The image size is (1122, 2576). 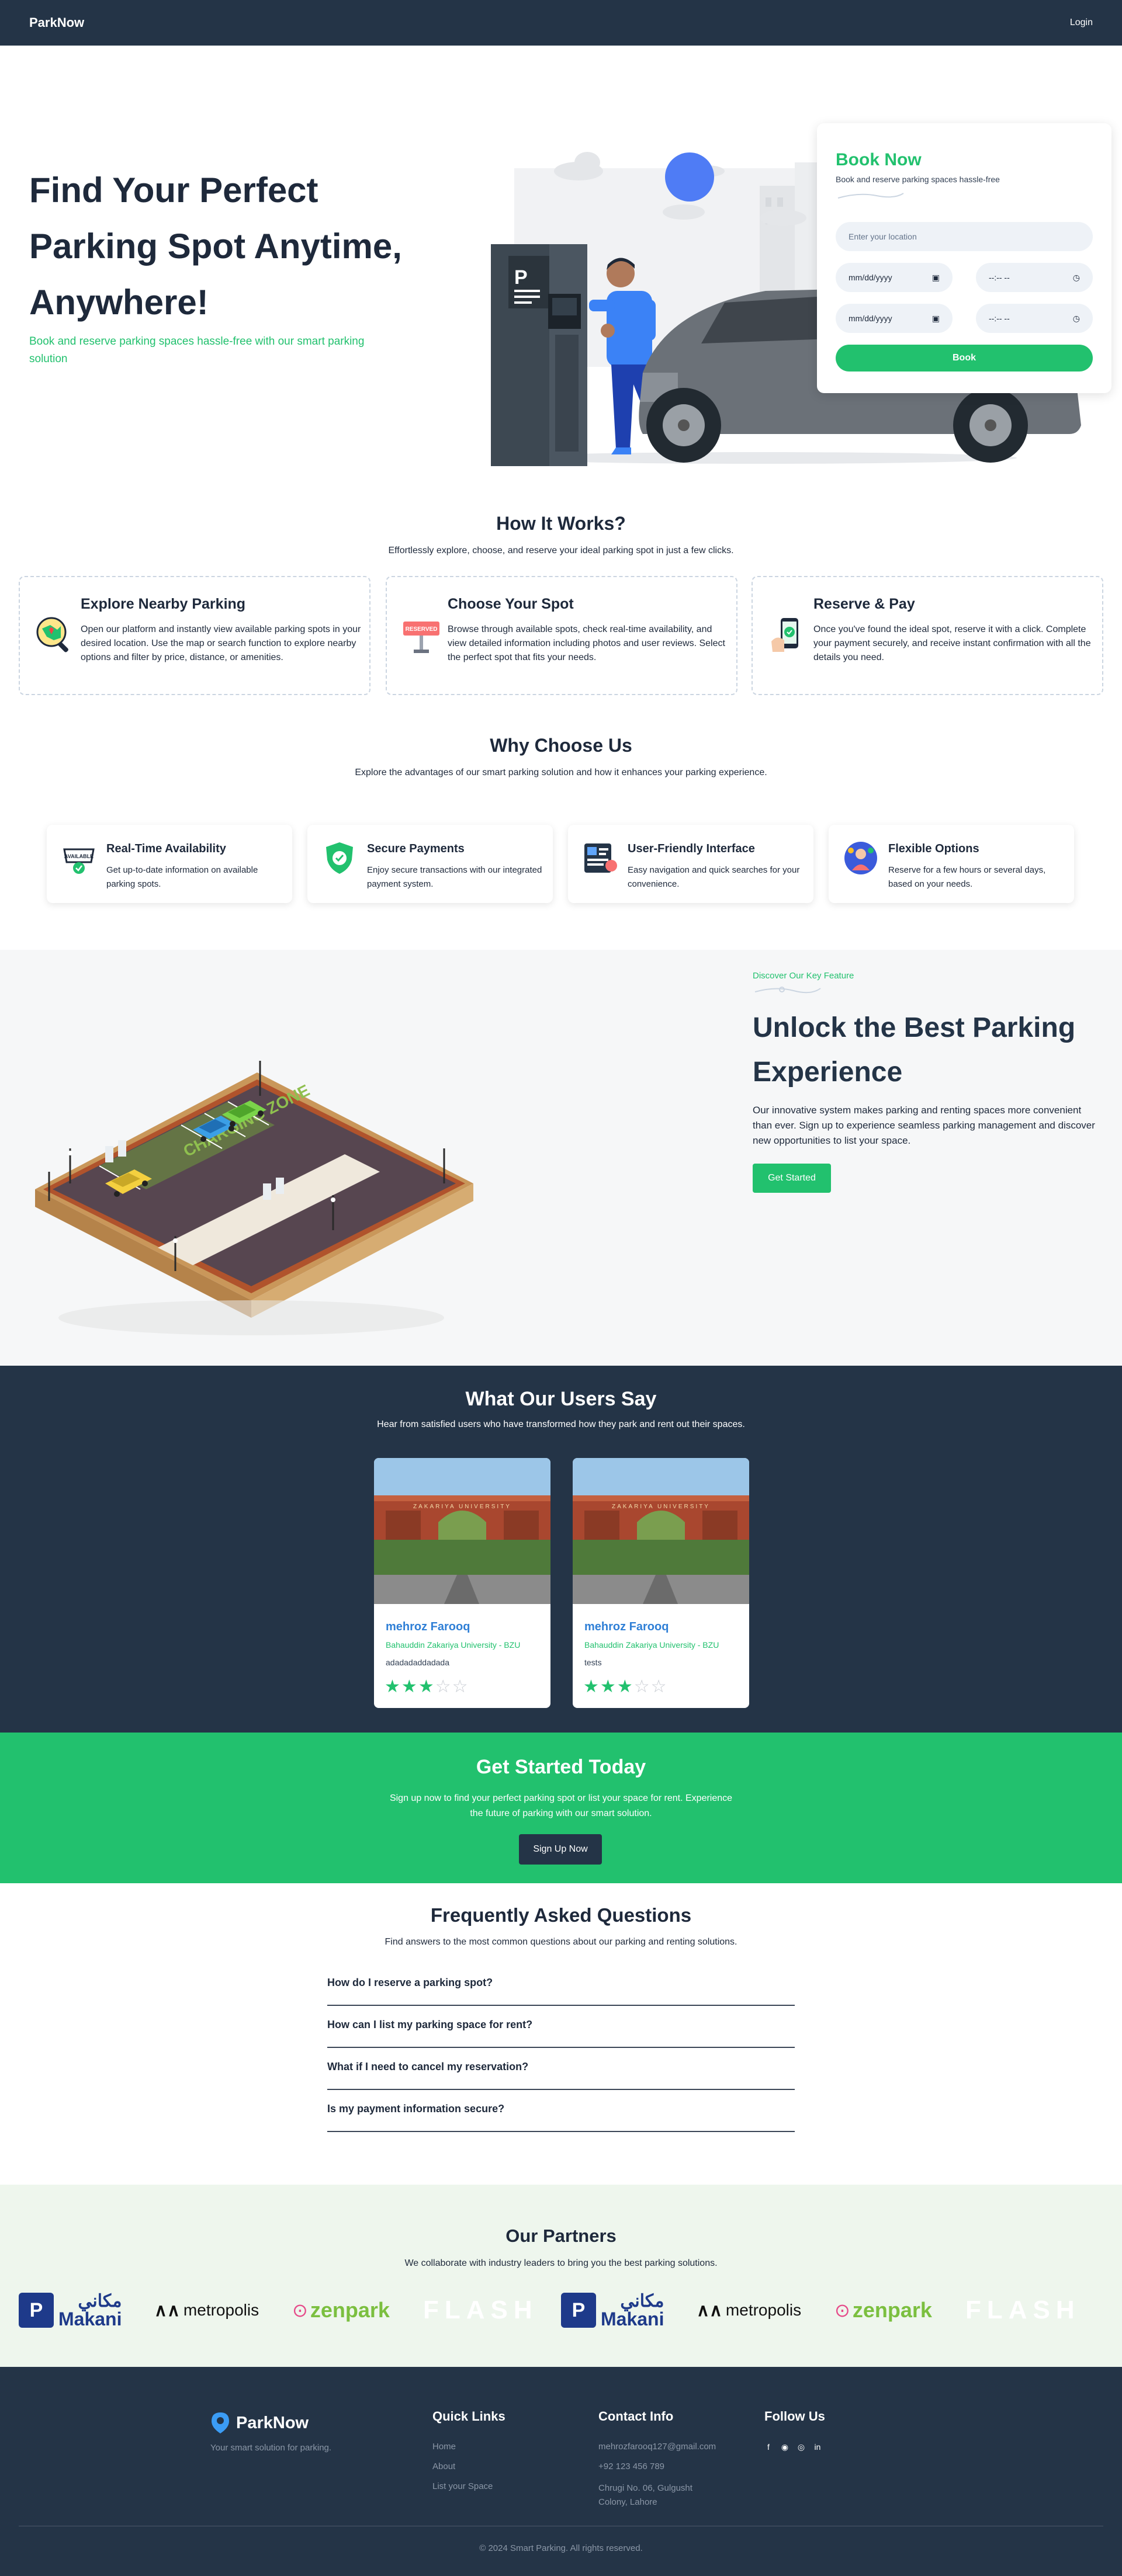 I want to click on start-date-input: mm/dd/yyyy ▣, so click(x=894, y=277).